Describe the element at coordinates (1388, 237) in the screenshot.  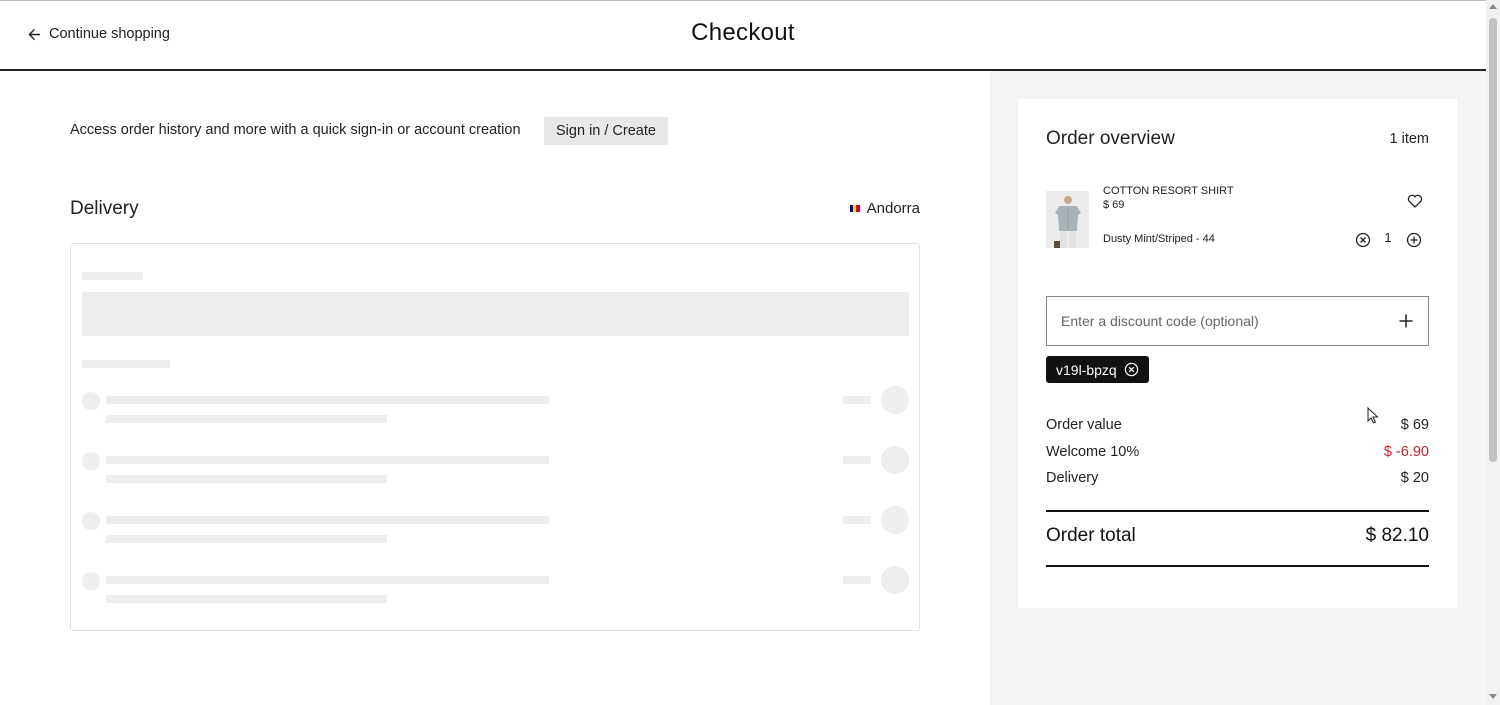
I see `quantity-value: 1` at that location.